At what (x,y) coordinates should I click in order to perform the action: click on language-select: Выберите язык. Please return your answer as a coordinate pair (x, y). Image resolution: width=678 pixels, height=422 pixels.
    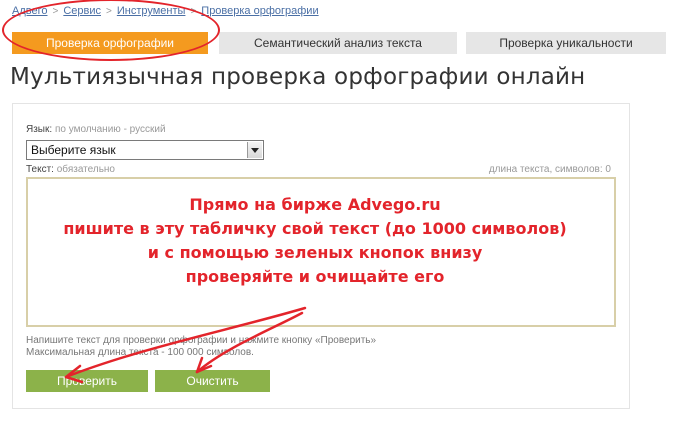
    Looking at the image, I should click on (145, 150).